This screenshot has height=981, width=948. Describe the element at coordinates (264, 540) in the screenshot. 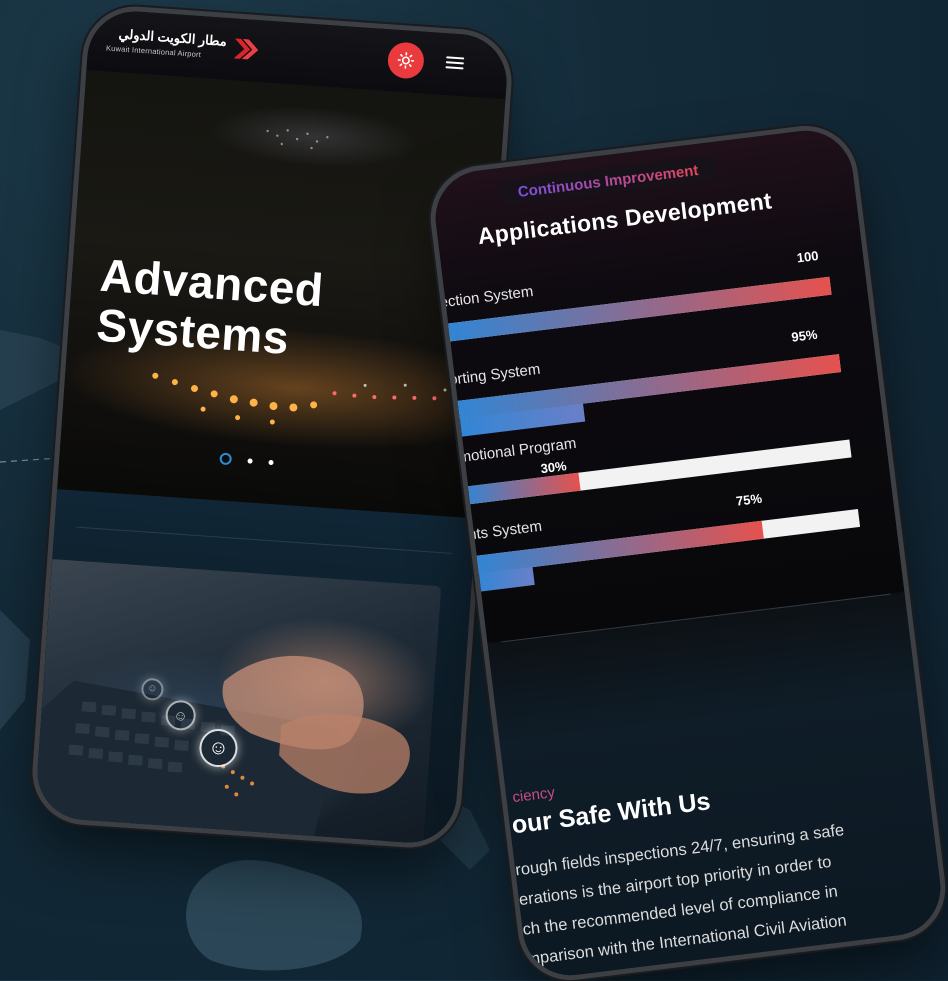

I see `section-divider` at that location.